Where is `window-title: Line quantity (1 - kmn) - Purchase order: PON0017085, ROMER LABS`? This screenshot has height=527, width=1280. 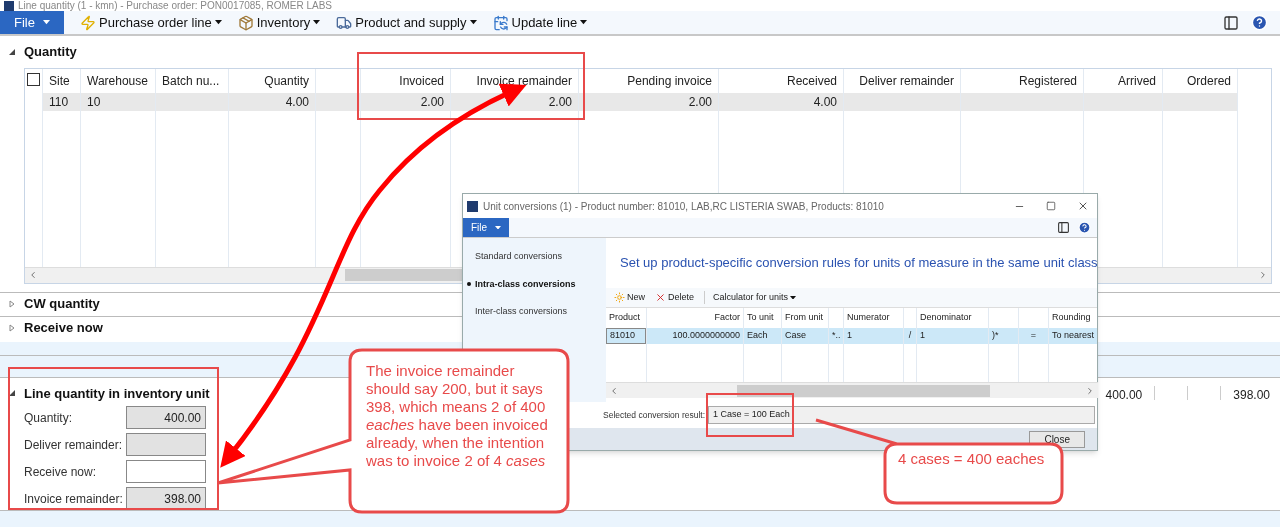 window-title: Line quantity (1 - kmn) - Purchase order: PON0017085, ROMER LABS is located at coordinates (175, 5).